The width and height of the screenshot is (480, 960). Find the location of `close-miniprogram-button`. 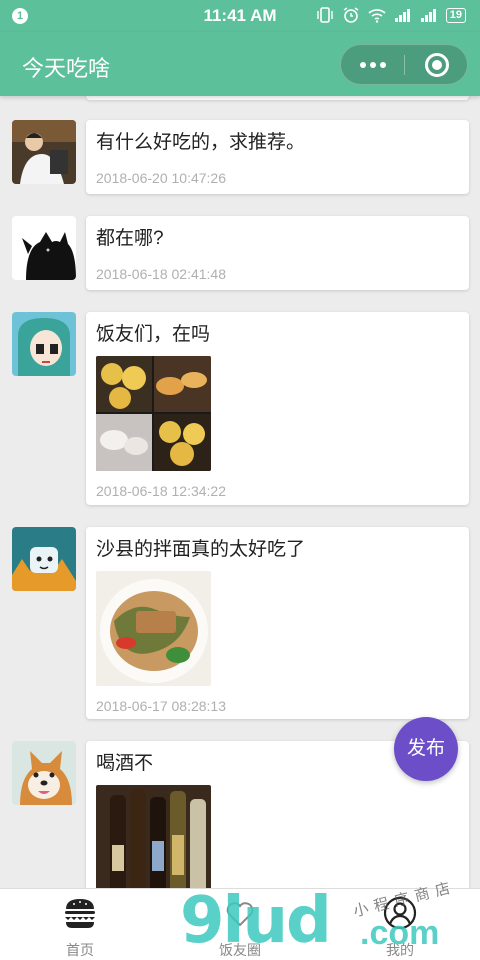

close-miniprogram-button is located at coordinates (437, 65).